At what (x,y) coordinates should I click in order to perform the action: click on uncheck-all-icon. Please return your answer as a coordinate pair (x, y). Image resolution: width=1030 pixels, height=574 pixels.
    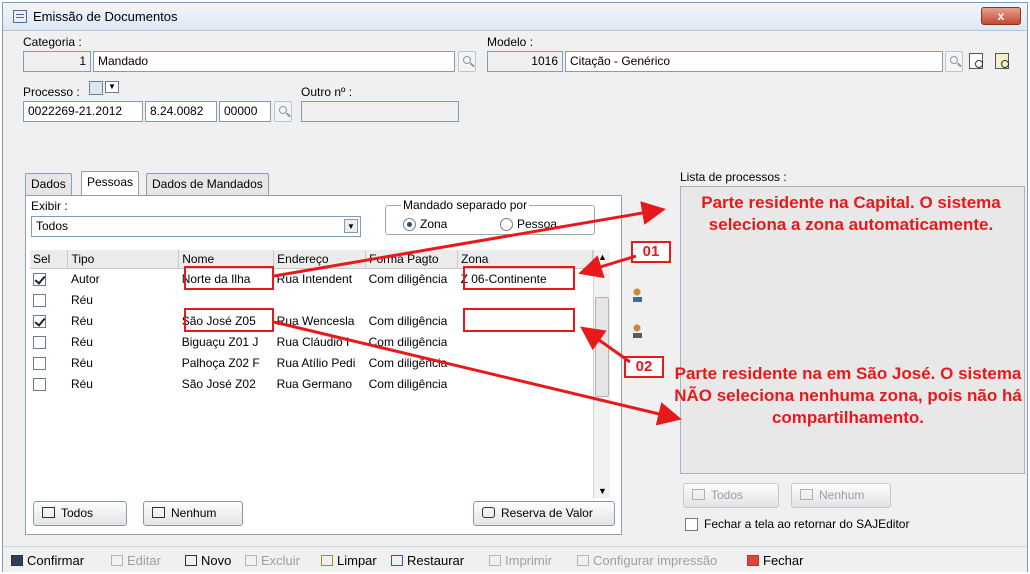
    Looking at the image, I should click on (806, 494).